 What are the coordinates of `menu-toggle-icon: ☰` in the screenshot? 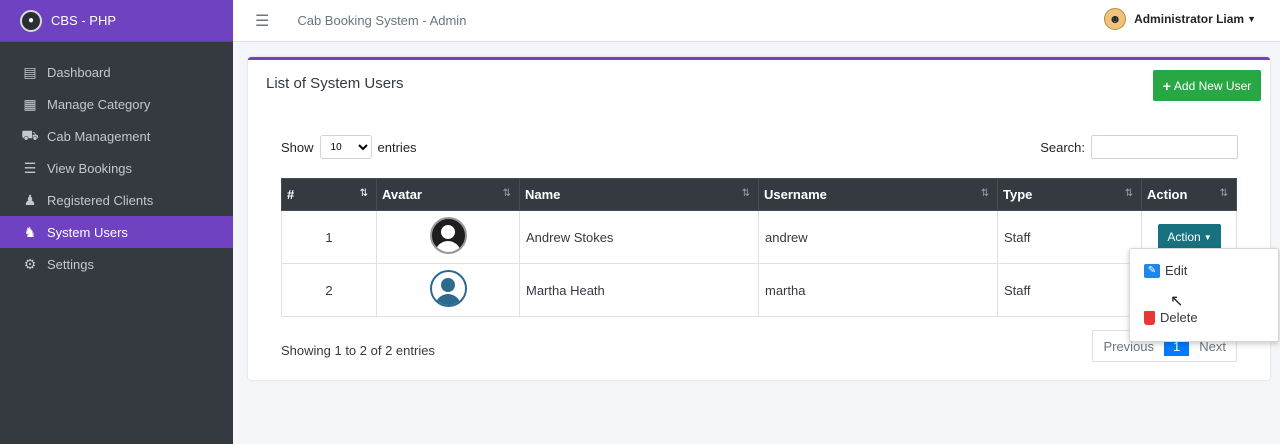 It's located at (262, 21).